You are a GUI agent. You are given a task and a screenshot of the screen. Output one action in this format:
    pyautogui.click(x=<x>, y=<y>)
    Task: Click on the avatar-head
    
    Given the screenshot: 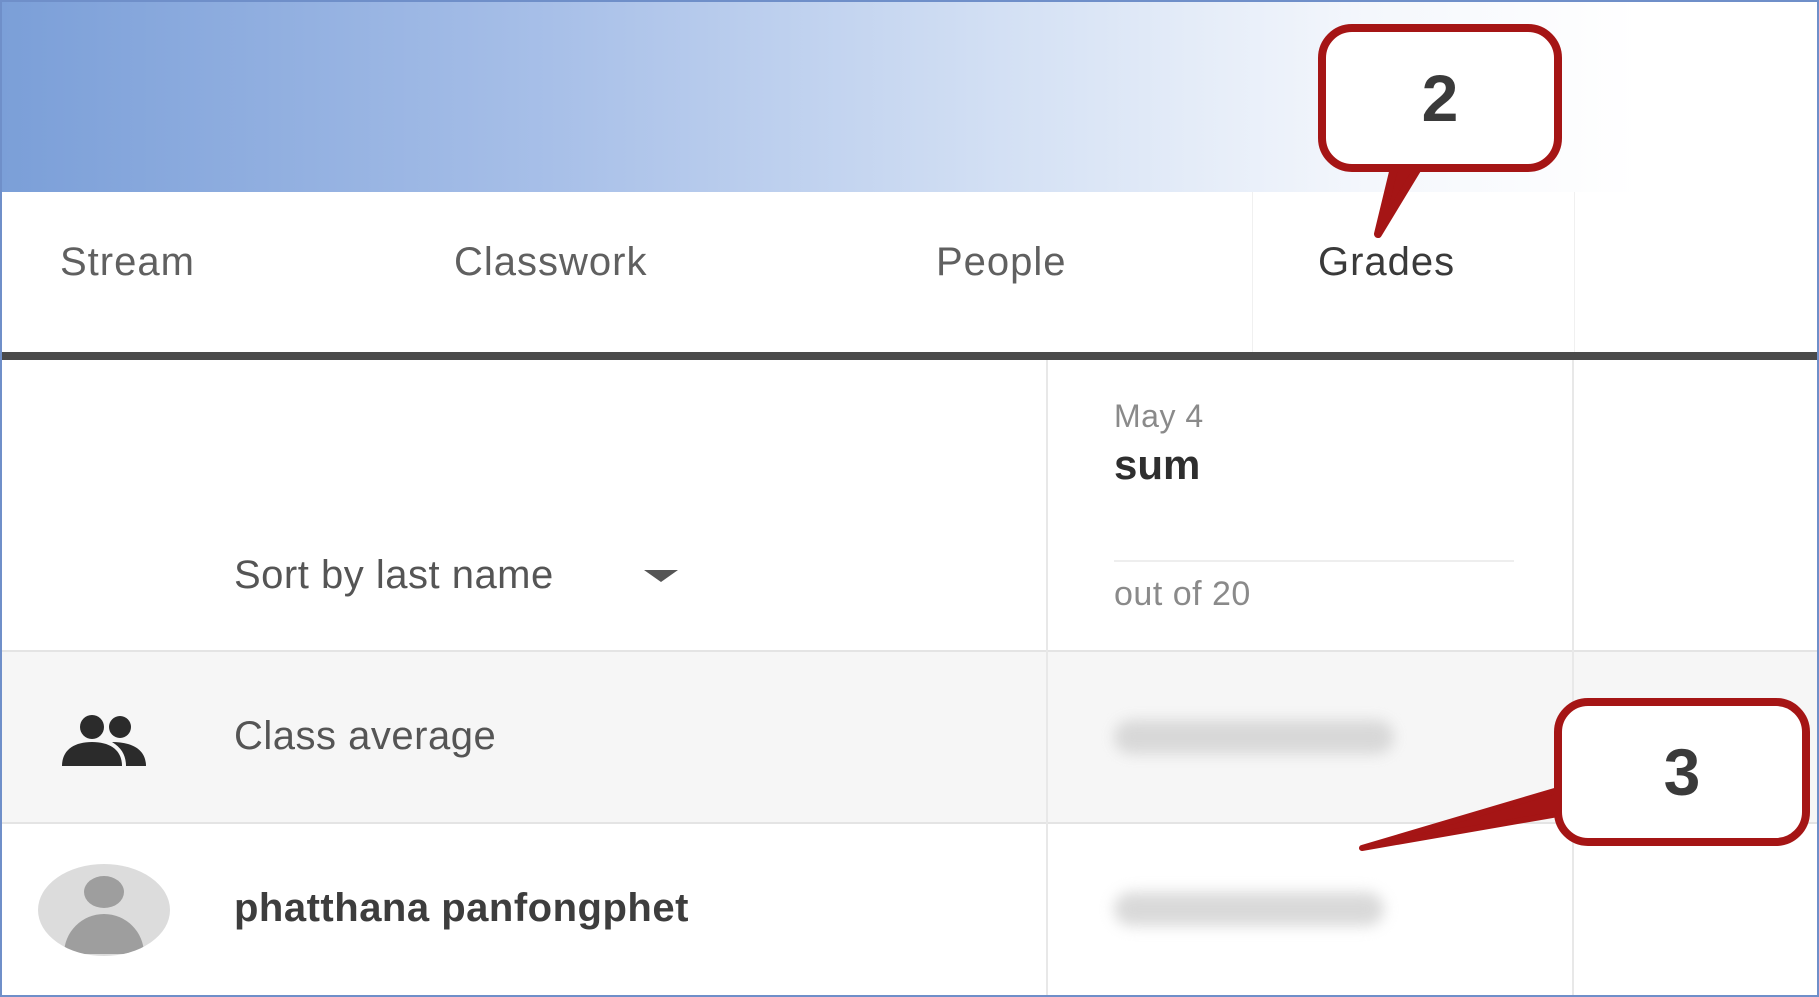 What is the action you would take?
    pyautogui.click(x=104, y=892)
    